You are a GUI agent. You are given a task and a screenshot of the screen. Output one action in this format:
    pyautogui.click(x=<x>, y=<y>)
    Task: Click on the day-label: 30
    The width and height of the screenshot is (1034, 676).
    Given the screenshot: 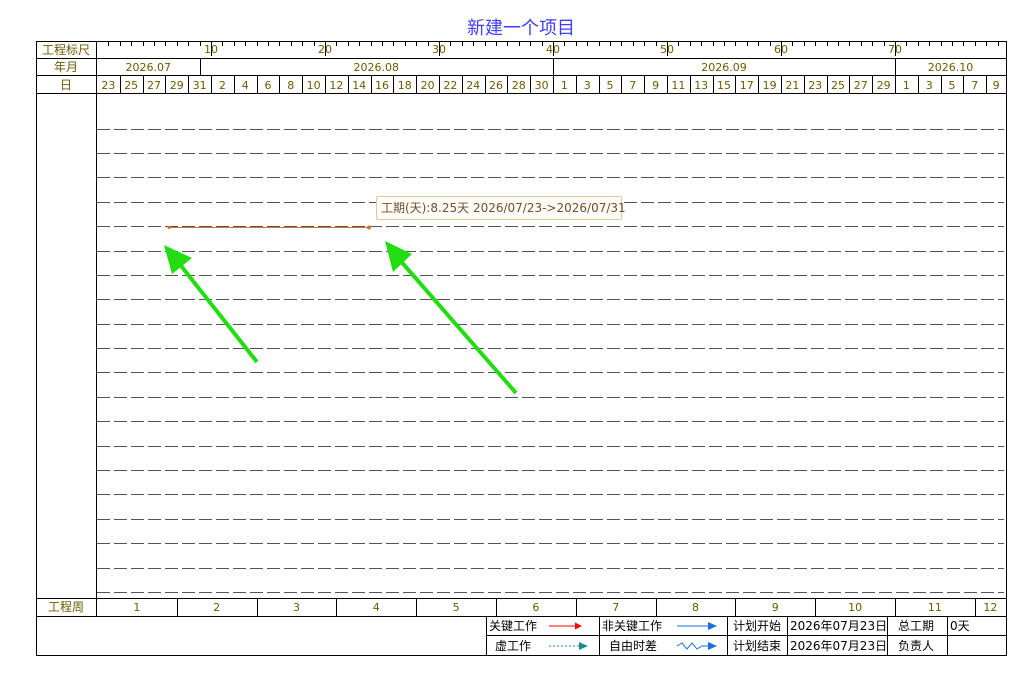 What is the action you would take?
    pyautogui.click(x=542, y=85)
    